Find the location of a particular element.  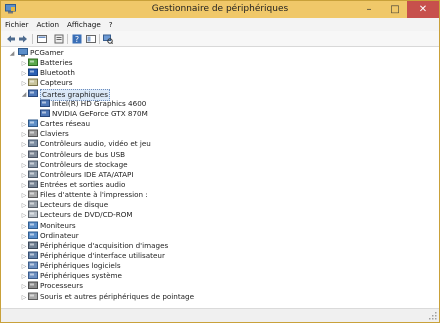

tree-device: Intel(R) HD Graphics 4600 is located at coordinates (220, 104).